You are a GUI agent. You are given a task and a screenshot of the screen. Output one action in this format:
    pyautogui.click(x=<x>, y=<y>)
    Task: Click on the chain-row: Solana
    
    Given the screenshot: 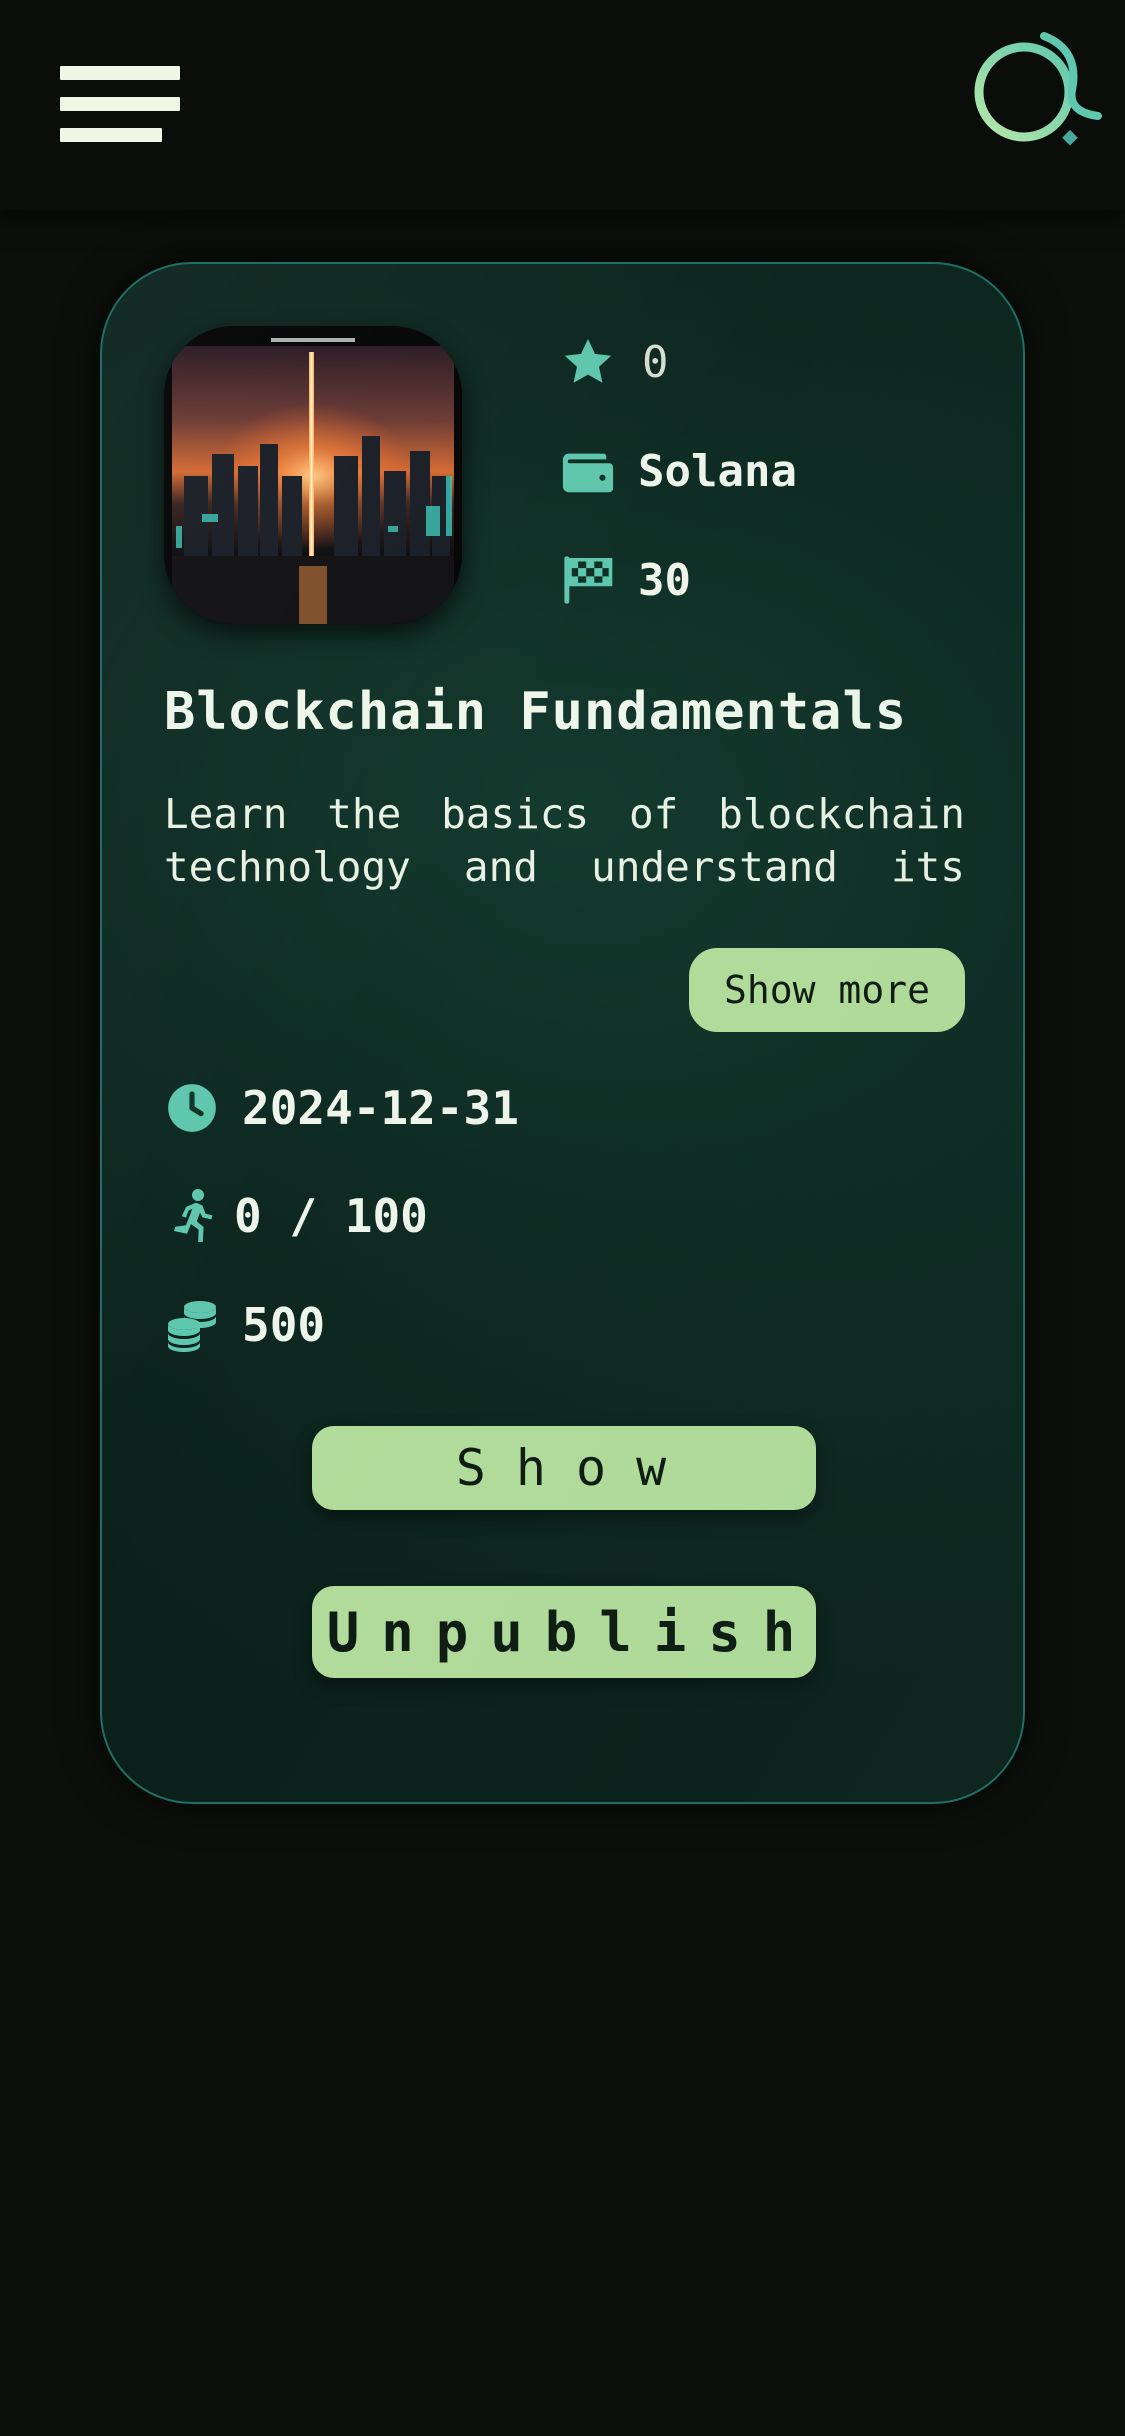 What is the action you would take?
    pyautogui.click(x=677, y=471)
    